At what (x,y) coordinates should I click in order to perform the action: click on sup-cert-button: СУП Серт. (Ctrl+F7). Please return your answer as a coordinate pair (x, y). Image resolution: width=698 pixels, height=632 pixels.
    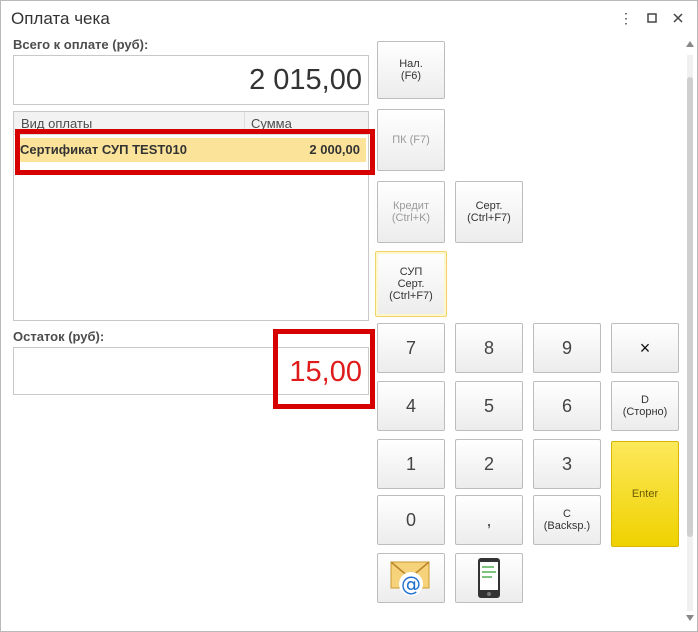
    Looking at the image, I should click on (411, 284).